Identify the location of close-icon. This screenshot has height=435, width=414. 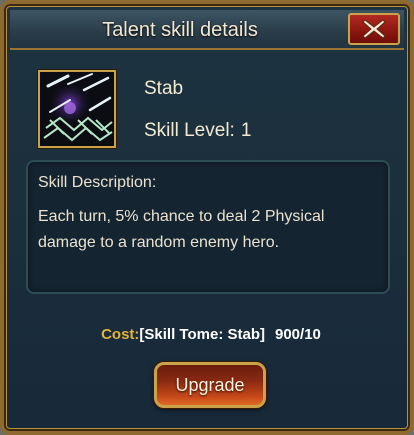
(374, 29).